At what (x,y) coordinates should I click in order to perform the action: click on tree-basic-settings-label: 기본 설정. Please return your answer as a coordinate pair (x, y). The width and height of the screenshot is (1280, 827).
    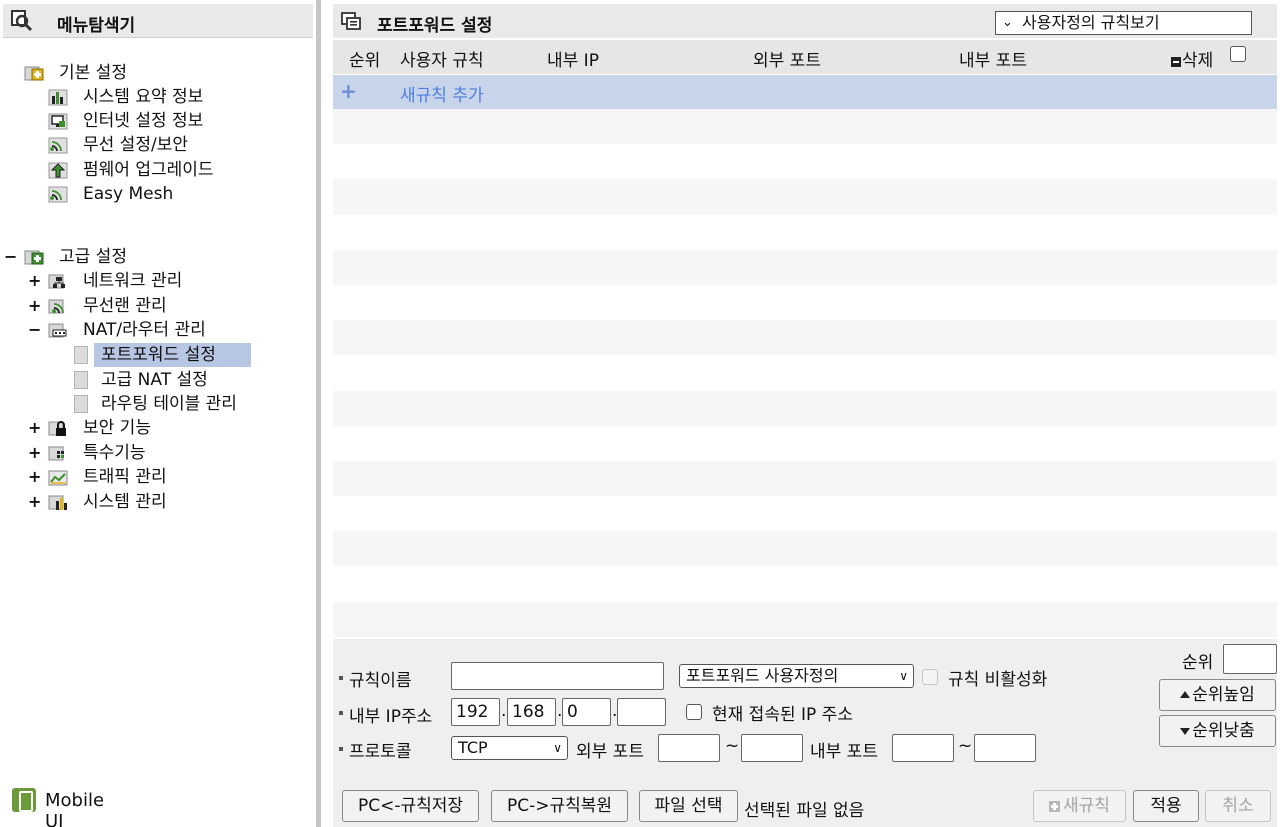
    Looking at the image, I should click on (93, 73).